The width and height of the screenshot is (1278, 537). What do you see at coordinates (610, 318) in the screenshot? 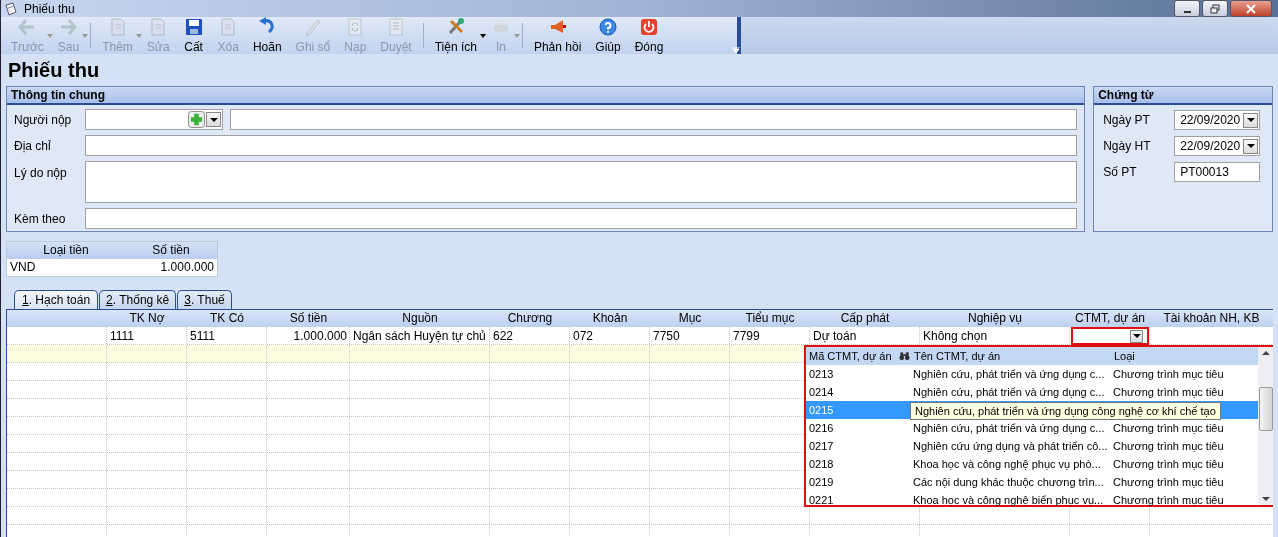
I see `column-header: Khoản` at bounding box center [610, 318].